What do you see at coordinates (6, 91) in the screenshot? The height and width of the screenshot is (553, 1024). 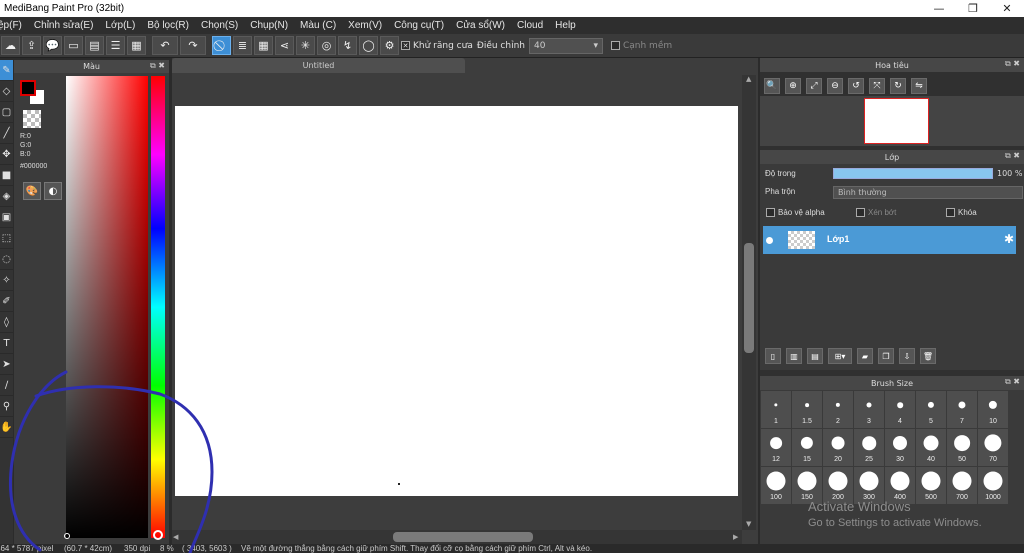 I see `eraser-tool-icon: ◇` at bounding box center [6, 91].